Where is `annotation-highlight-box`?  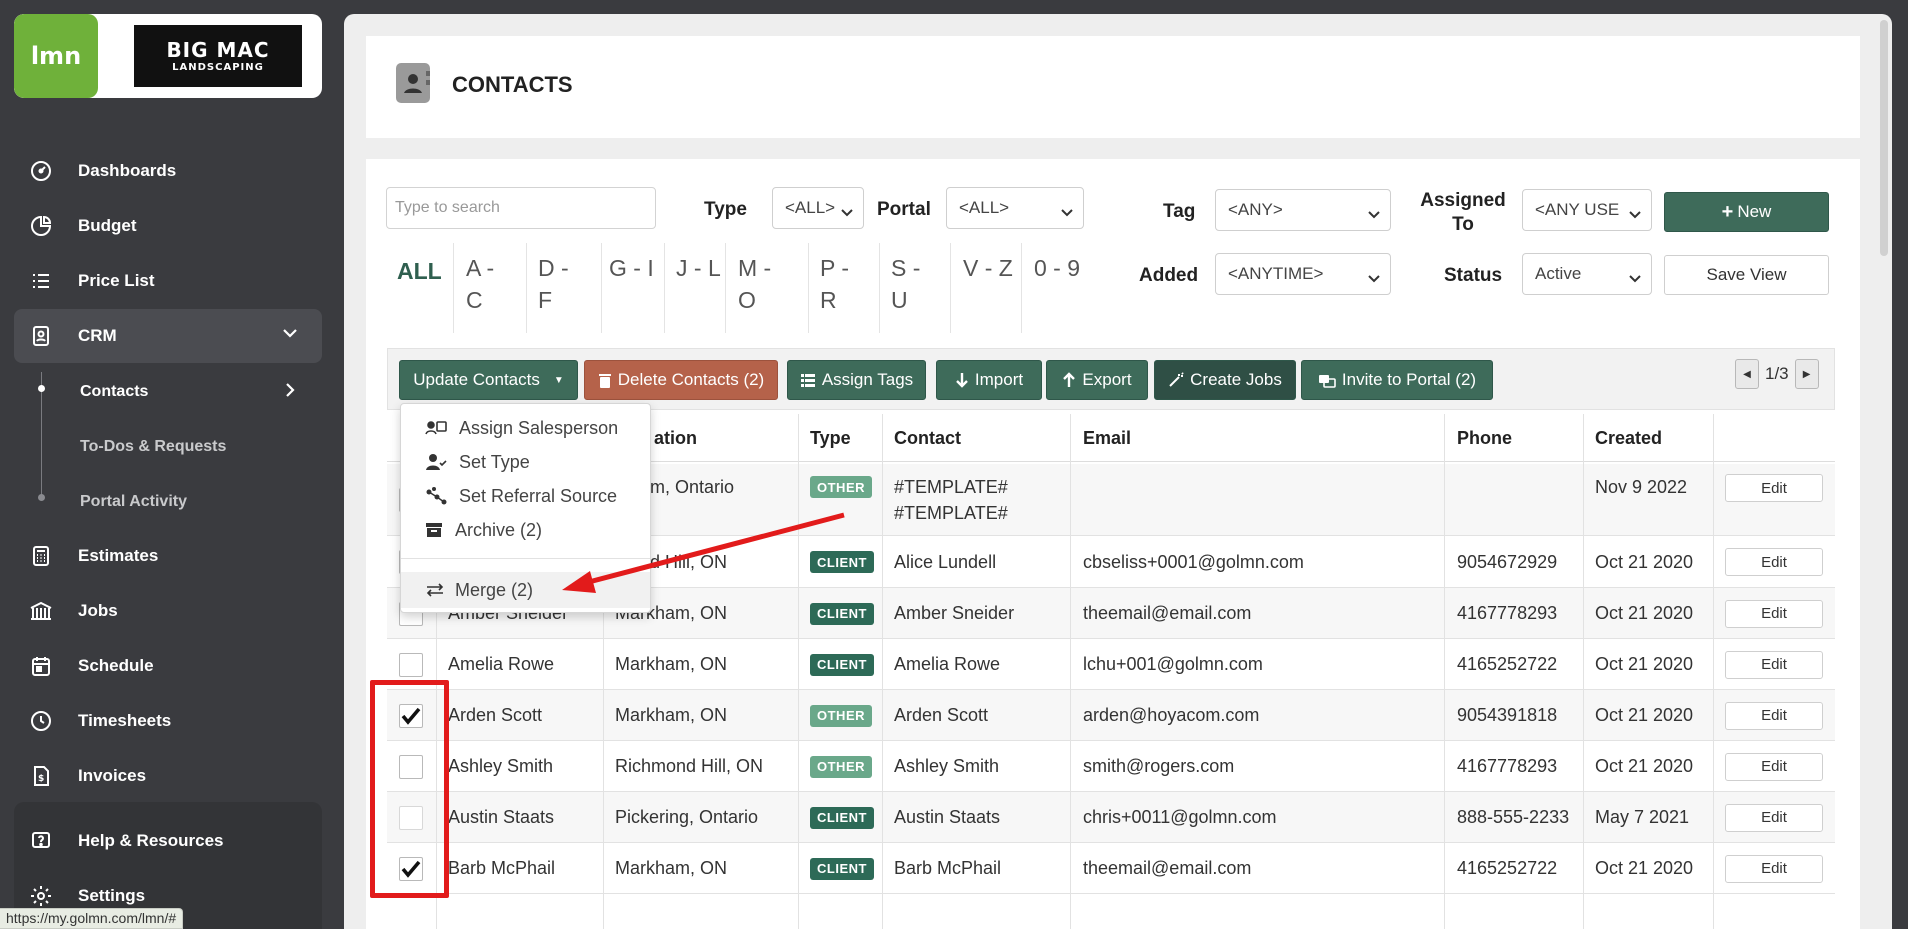
annotation-highlight-box is located at coordinates (409, 789).